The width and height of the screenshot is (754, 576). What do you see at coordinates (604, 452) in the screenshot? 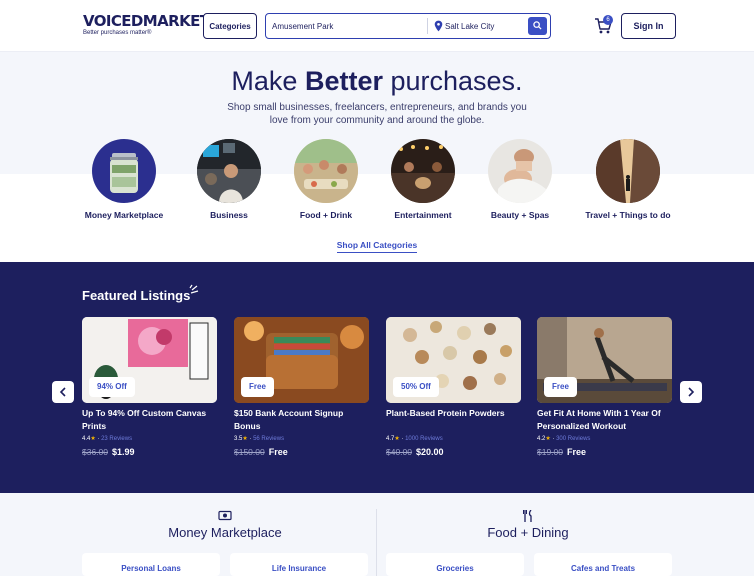
I see `listing-price: $19.00 Free` at bounding box center [604, 452].